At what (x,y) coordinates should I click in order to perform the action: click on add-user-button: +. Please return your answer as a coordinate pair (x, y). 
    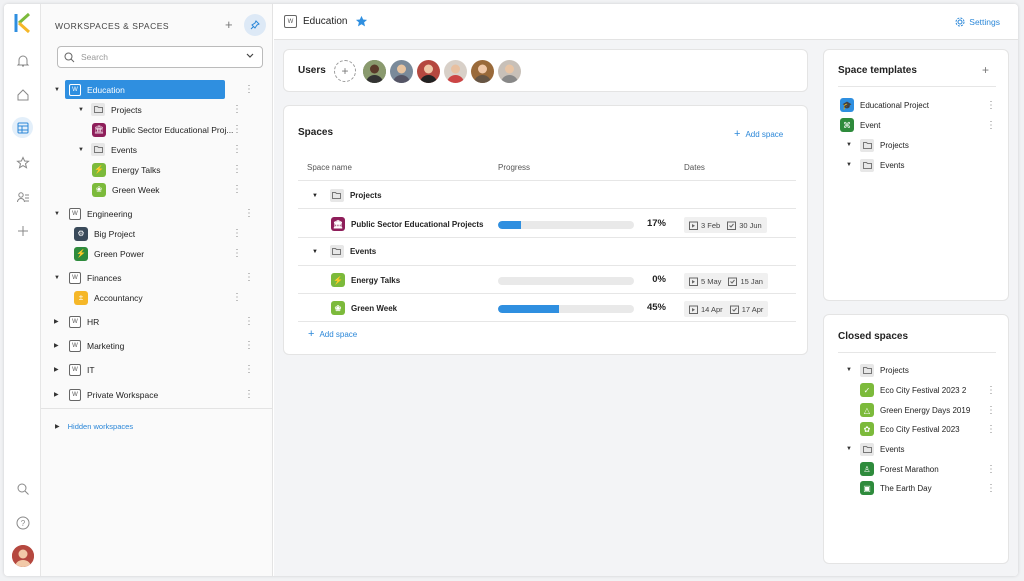
    Looking at the image, I should click on (345, 71).